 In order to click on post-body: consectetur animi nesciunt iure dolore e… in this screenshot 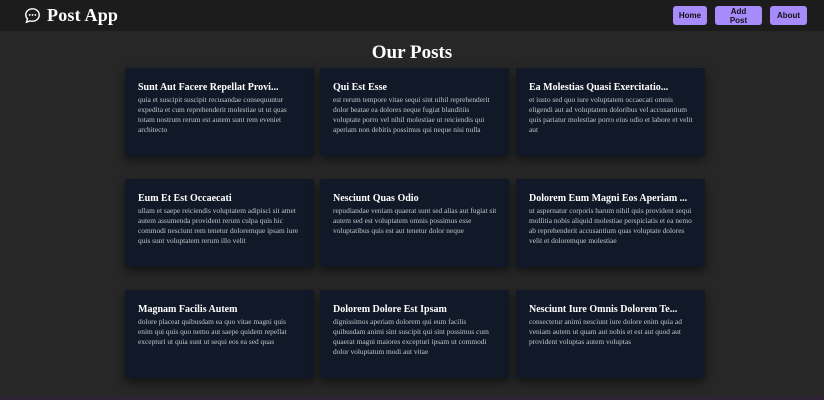, I will do `click(605, 331)`.